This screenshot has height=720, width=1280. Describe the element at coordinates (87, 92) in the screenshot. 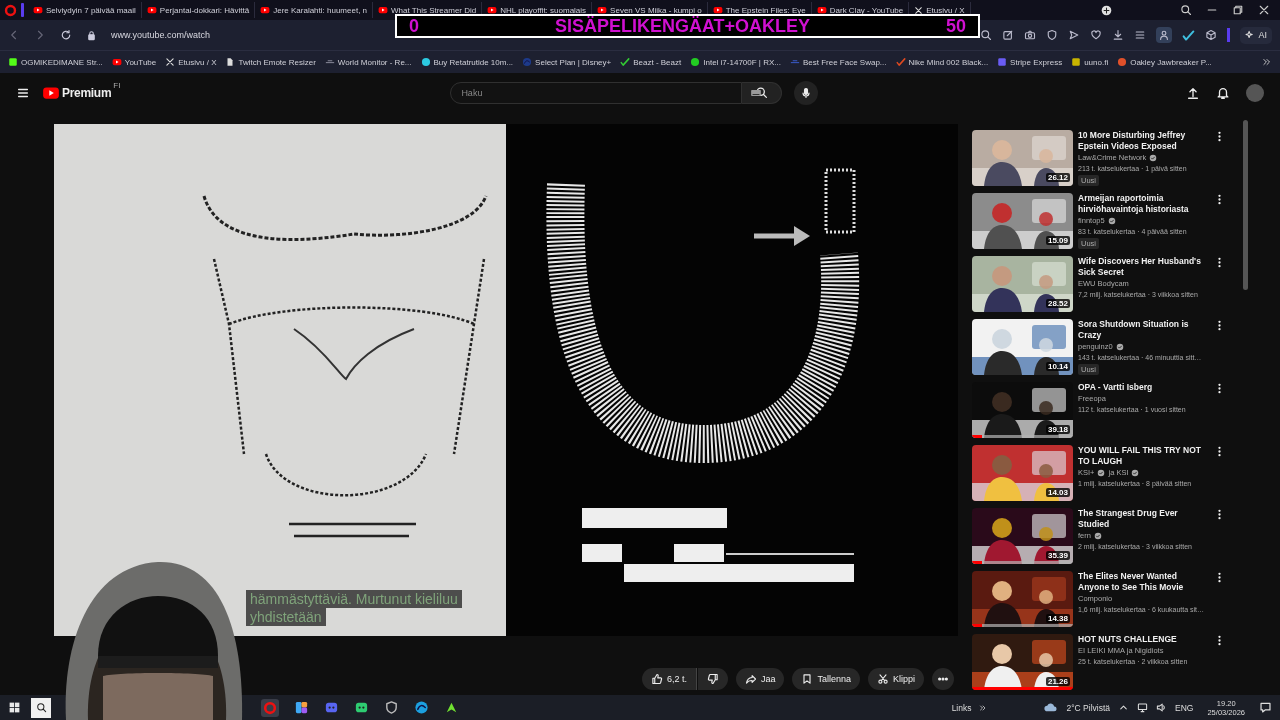

I see `logo-text: Premium` at that location.